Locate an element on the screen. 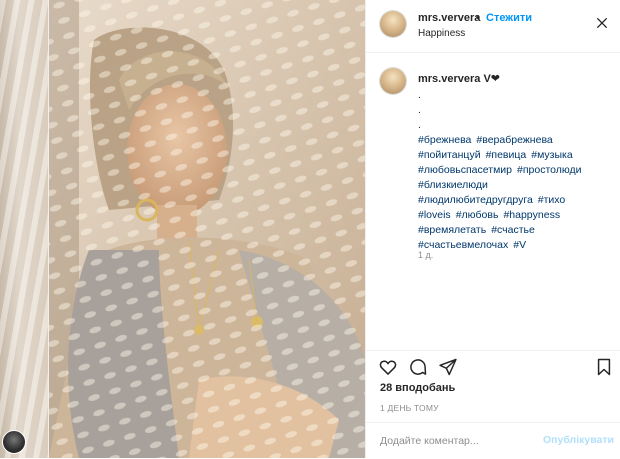 The width and height of the screenshot is (620, 459). share-icon is located at coordinates (448, 367).